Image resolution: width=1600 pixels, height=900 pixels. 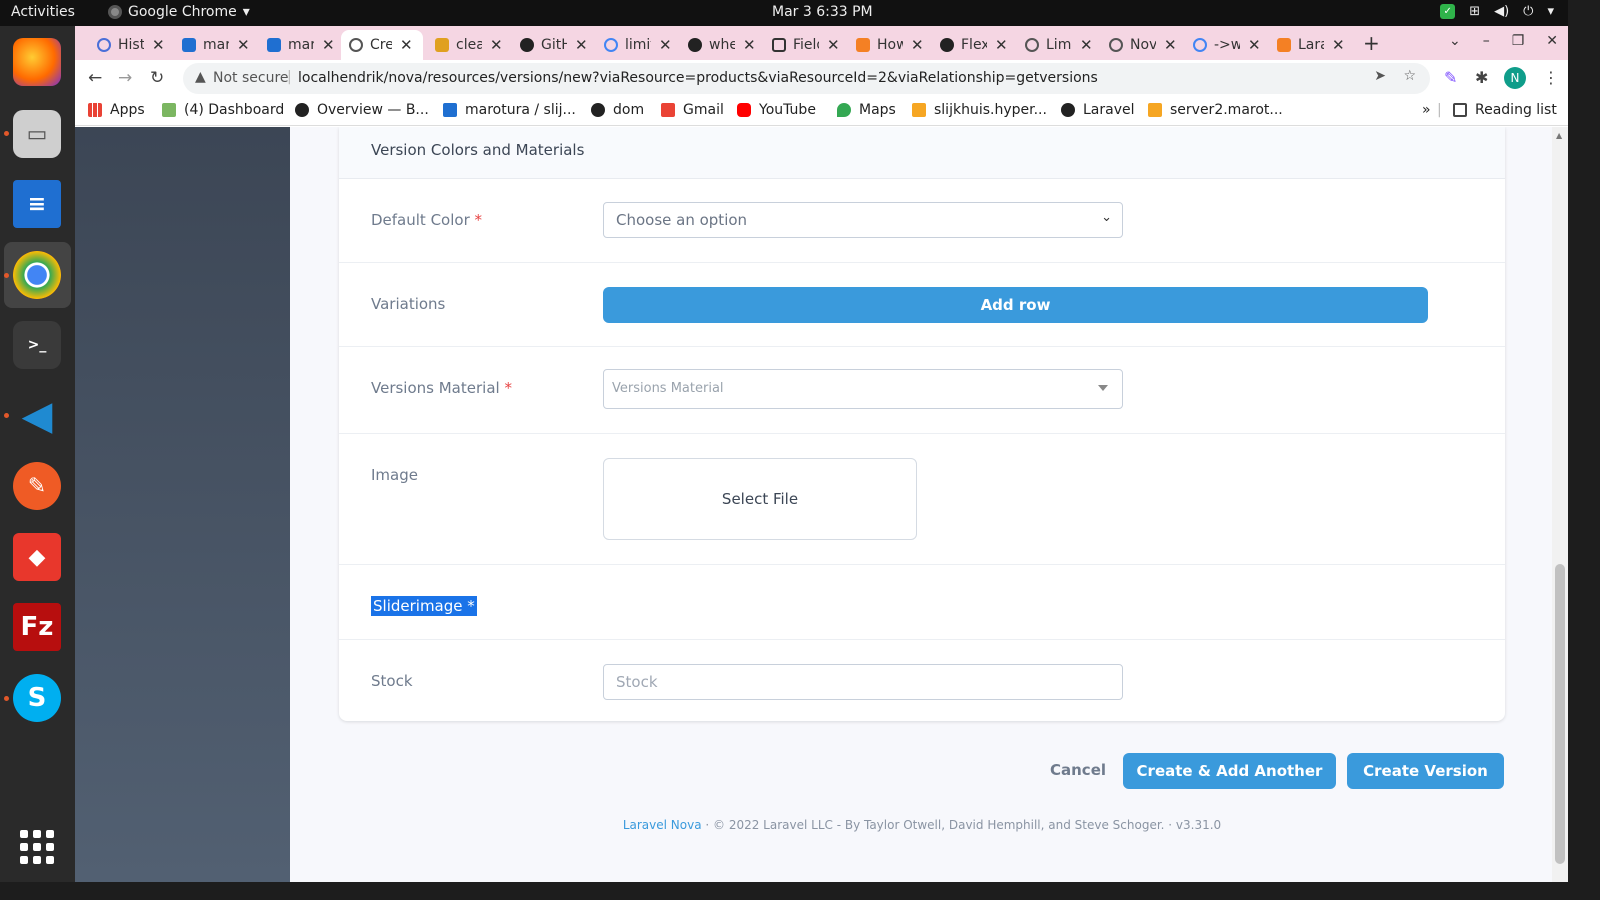 What do you see at coordinates (1505, 110) in the screenshot?
I see `reading-list: Reading list` at bounding box center [1505, 110].